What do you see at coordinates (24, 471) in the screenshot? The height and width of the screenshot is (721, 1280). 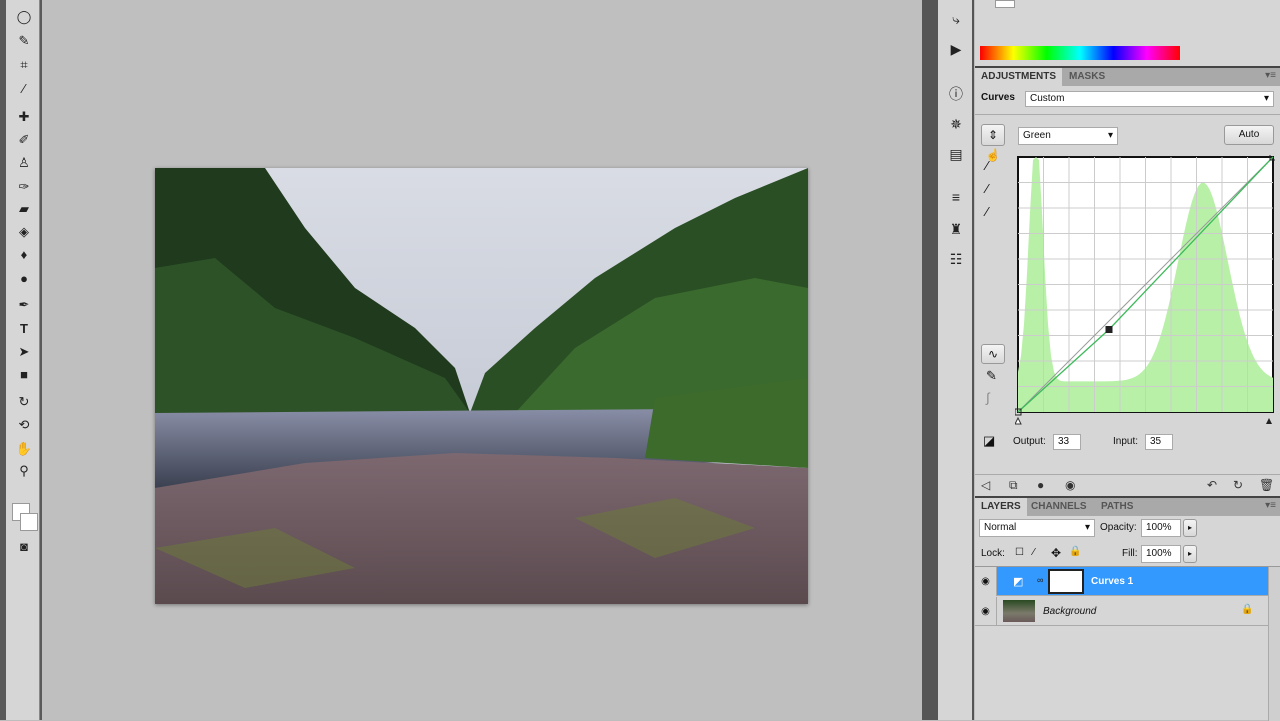 I see `zoom-tool-icon: ⚲` at bounding box center [24, 471].